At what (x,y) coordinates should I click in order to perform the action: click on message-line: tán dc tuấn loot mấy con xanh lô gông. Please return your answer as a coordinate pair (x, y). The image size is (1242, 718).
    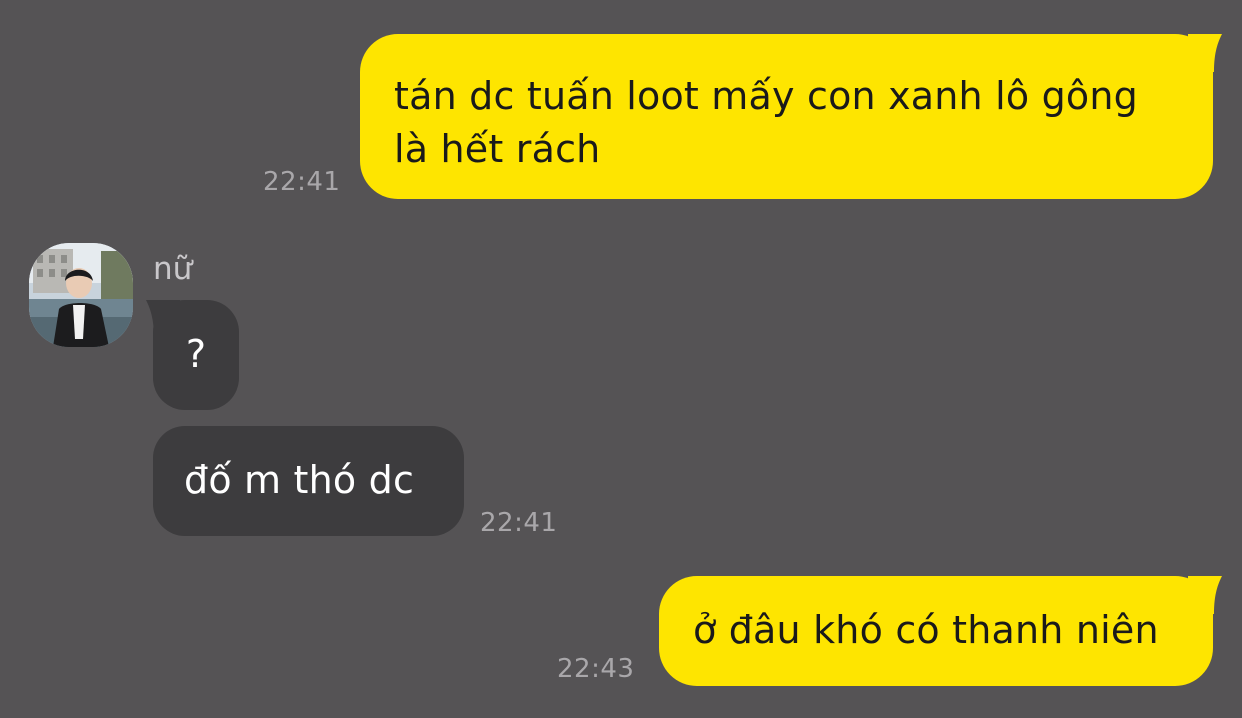
    Looking at the image, I should click on (766, 96).